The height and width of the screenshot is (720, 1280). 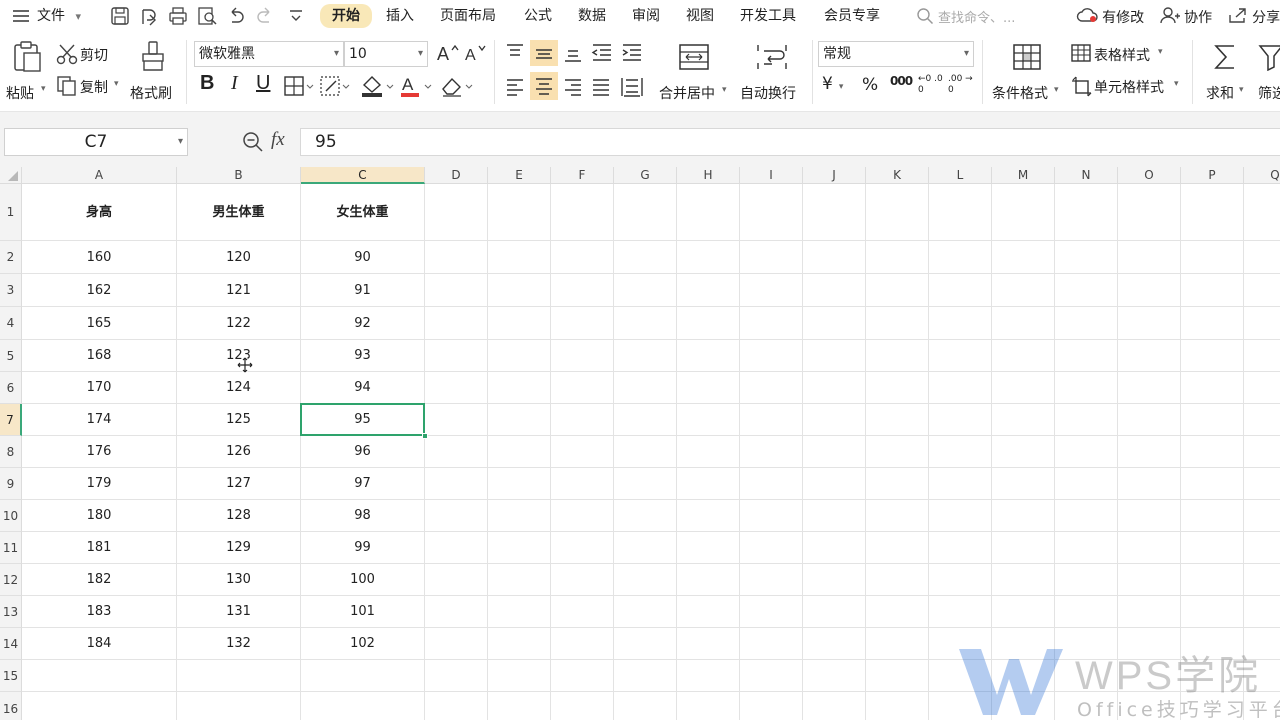 What do you see at coordinates (519, 644) in the screenshot?
I see `cell-e14` at bounding box center [519, 644].